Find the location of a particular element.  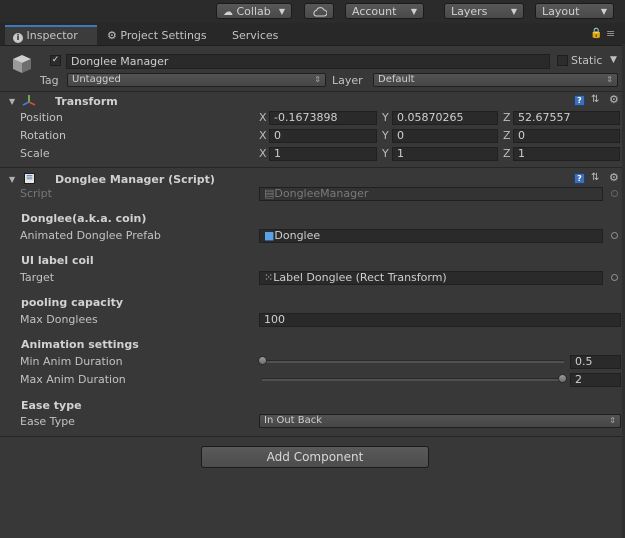

collab-label: Collab is located at coordinates (253, 11).